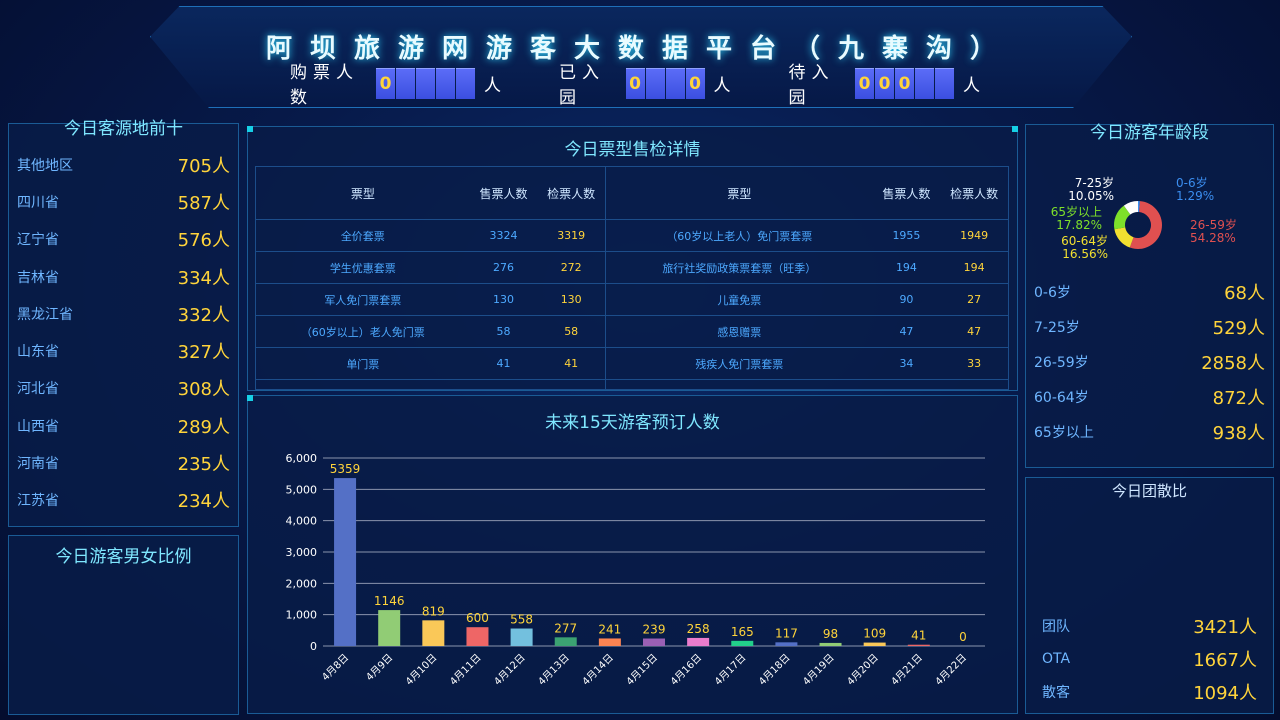  What do you see at coordinates (363, 363) in the screenshot?
I see `cell: 单门票` at bounding box center [363, 363].